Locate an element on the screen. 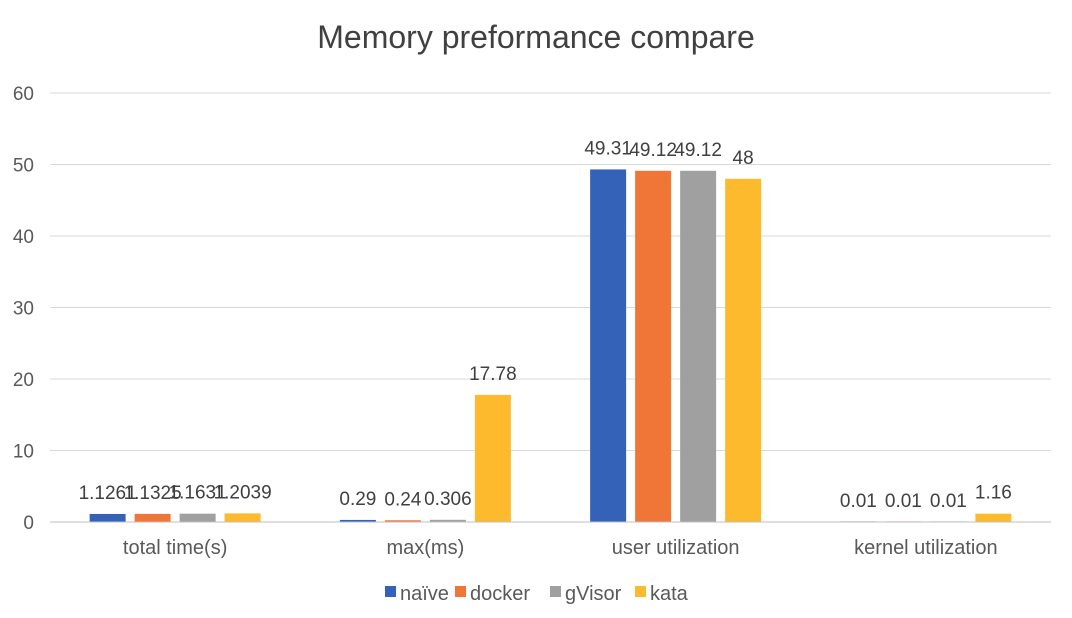  x-tick-label: max(ms) is located at coordinates (425, 548).